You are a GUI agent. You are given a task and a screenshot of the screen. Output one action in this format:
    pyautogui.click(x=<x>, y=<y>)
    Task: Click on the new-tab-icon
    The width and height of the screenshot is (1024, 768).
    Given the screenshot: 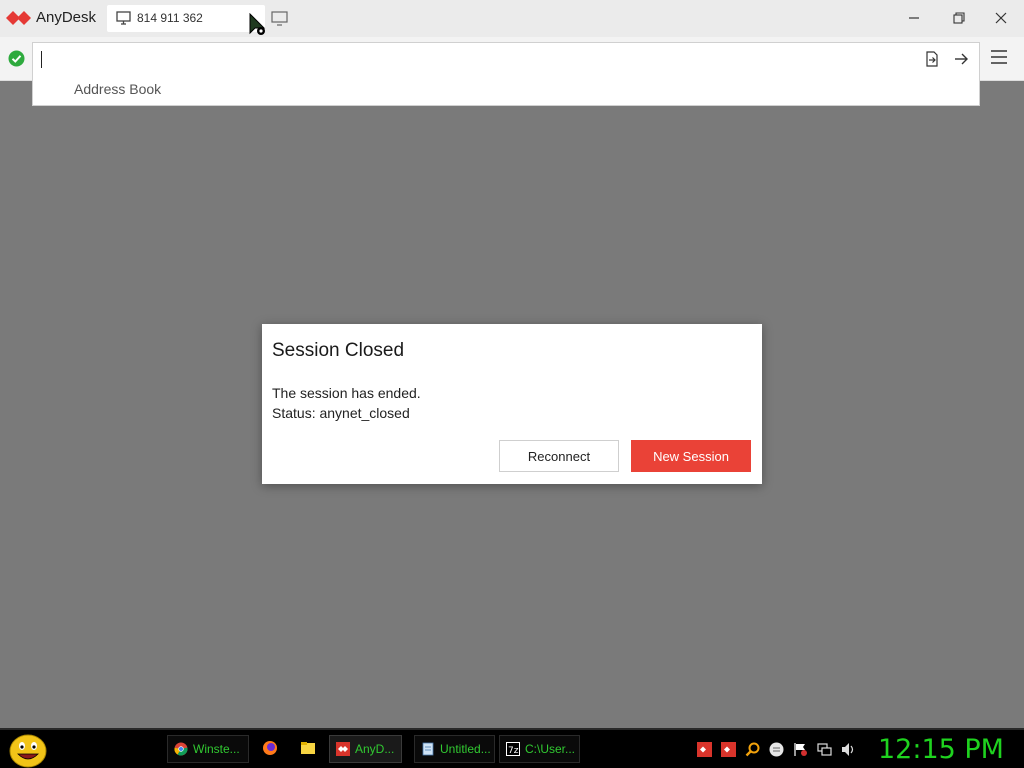 What is the action you would take?
    pyautogui.click(x=280, y=18)
    